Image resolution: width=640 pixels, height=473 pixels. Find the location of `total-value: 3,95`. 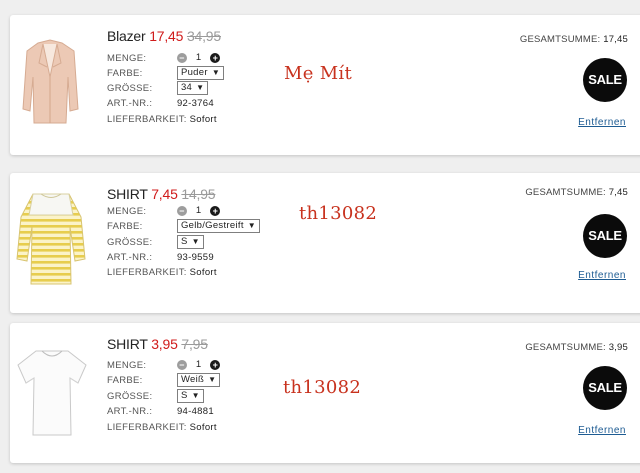

total-value: 3,95 is located at coordinates (618, 347).